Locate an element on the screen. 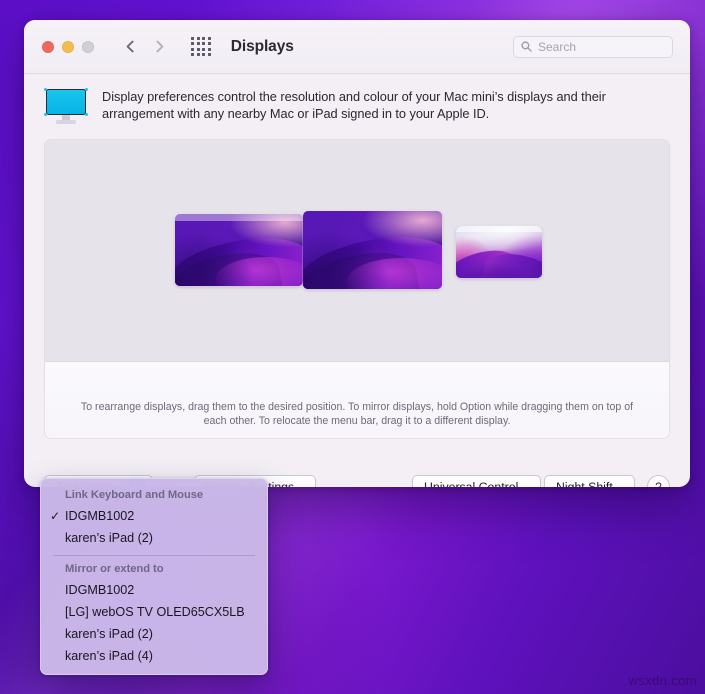  window-toolbar: Displays is located at coordinates (357, 47).